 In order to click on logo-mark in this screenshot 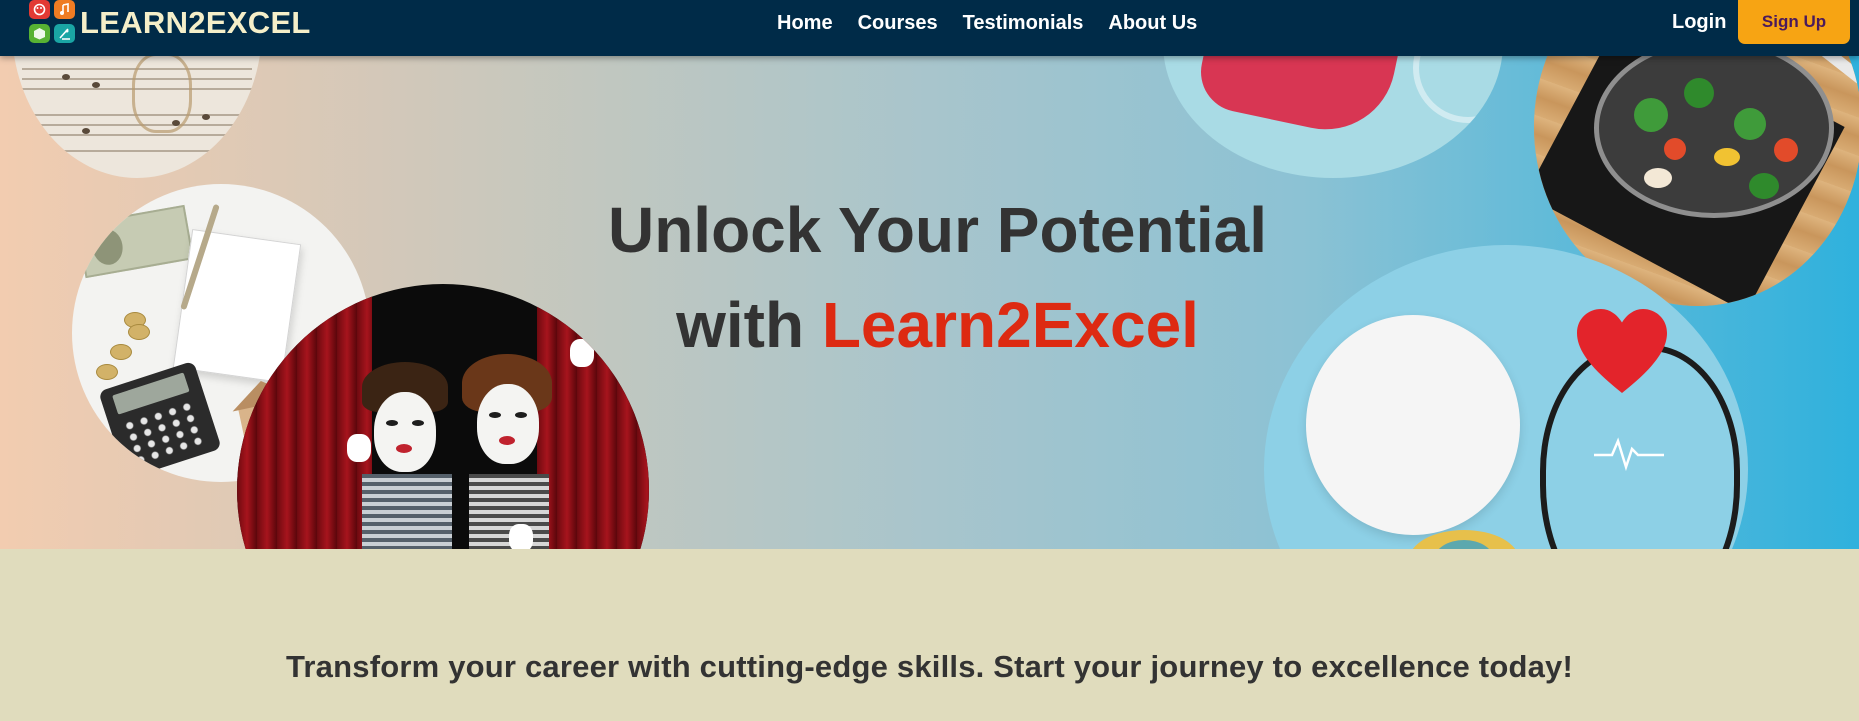, I will do `click(53, 23)`.